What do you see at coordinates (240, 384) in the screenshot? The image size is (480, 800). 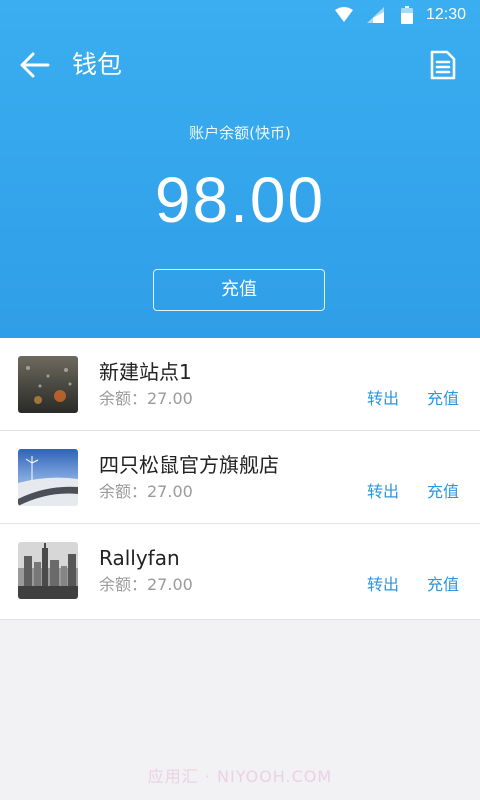 I see `list-item: 新建站点1 余额：27.00 转出 充值` at bounding box center [240, 384].